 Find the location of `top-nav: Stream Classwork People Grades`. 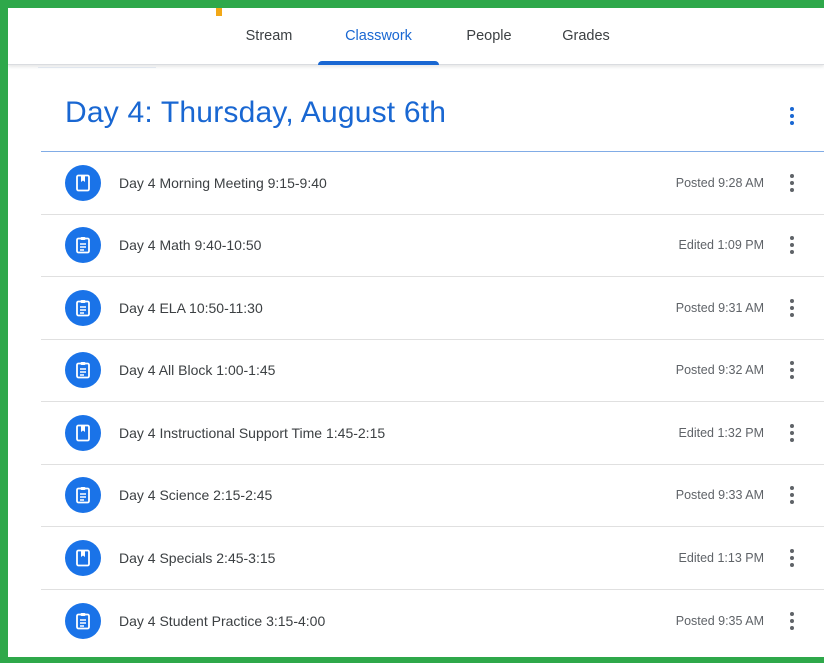

top-nav: Stream Classwork People Grades is located at coordinates (416, 36).